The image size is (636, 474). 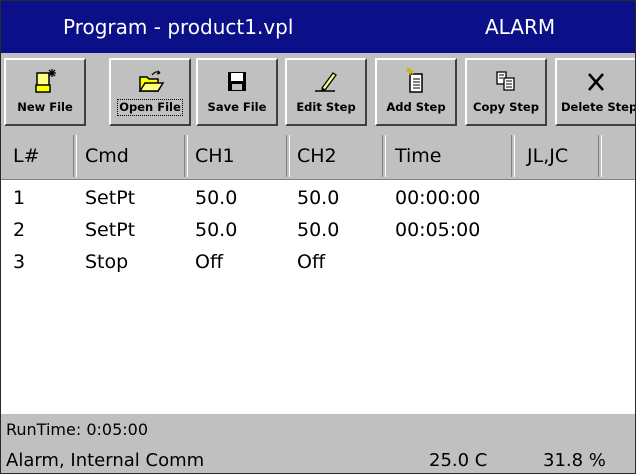 I want to click on edit-step-button: Edit Step, so click(x=326, y=92).